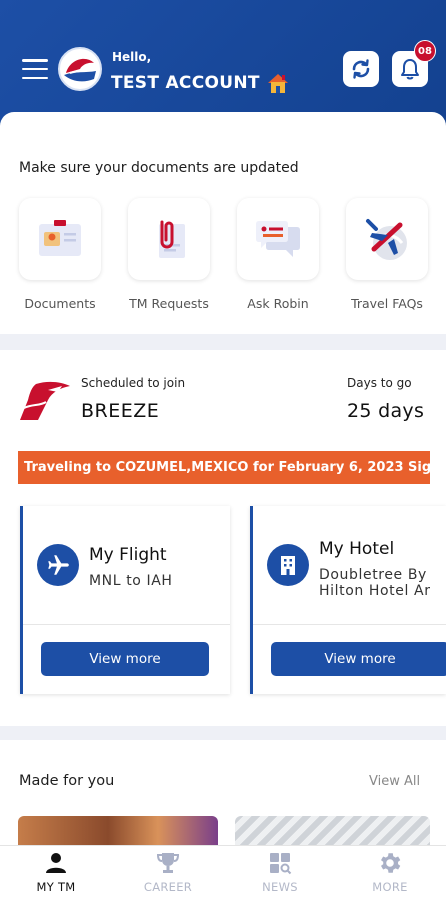  What do you see at coordinates (58, 565) in the screenshot?
I see `airplane-icon` at bounding box center [58, 565].